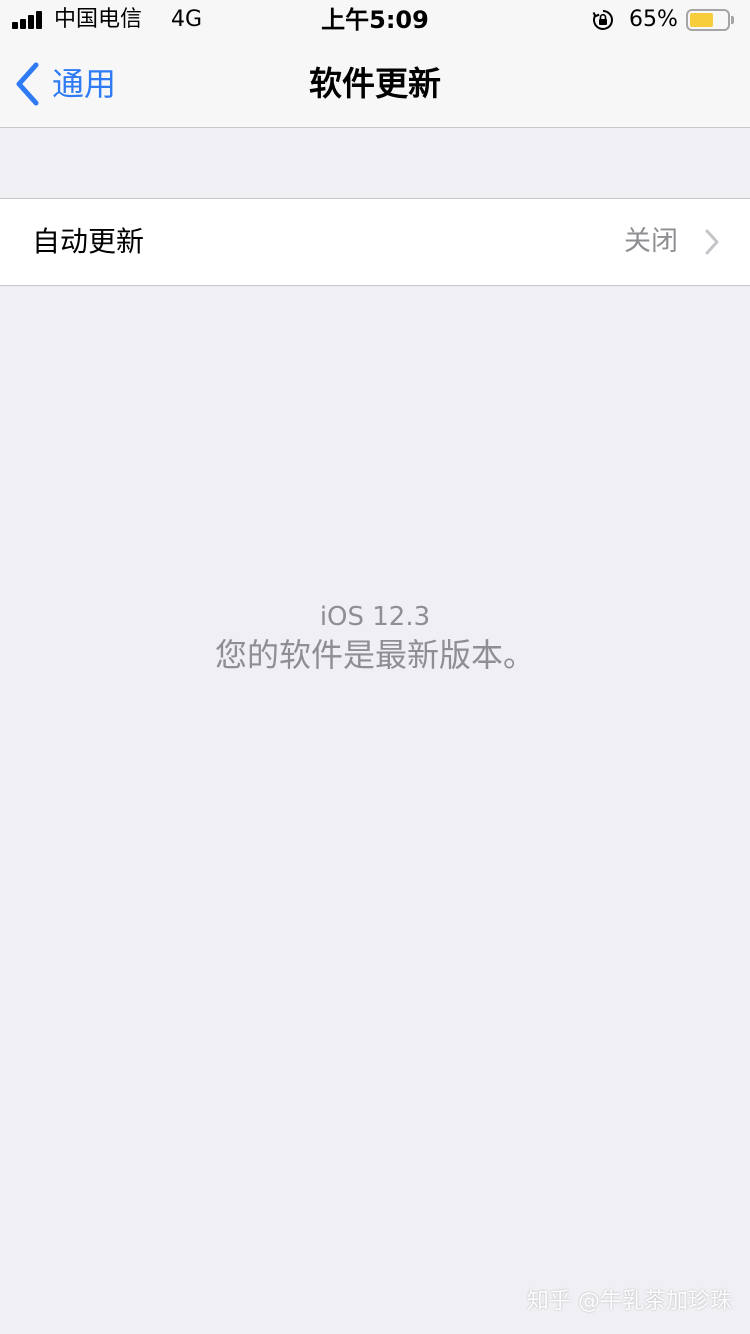 The image size is (750, 1334). What do you see at coordinates (375, 617) in the screenshot?
I see `ios-version: iOS 12.3` at bounding box center [375, 617].